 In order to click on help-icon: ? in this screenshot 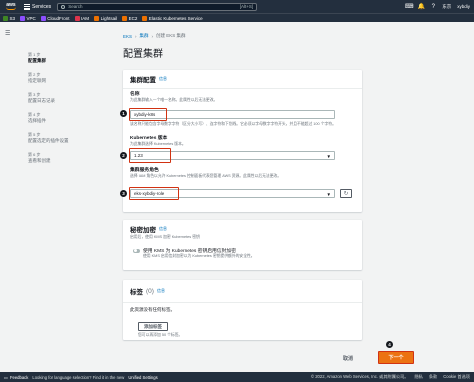, I will do `click(433, 7)`.